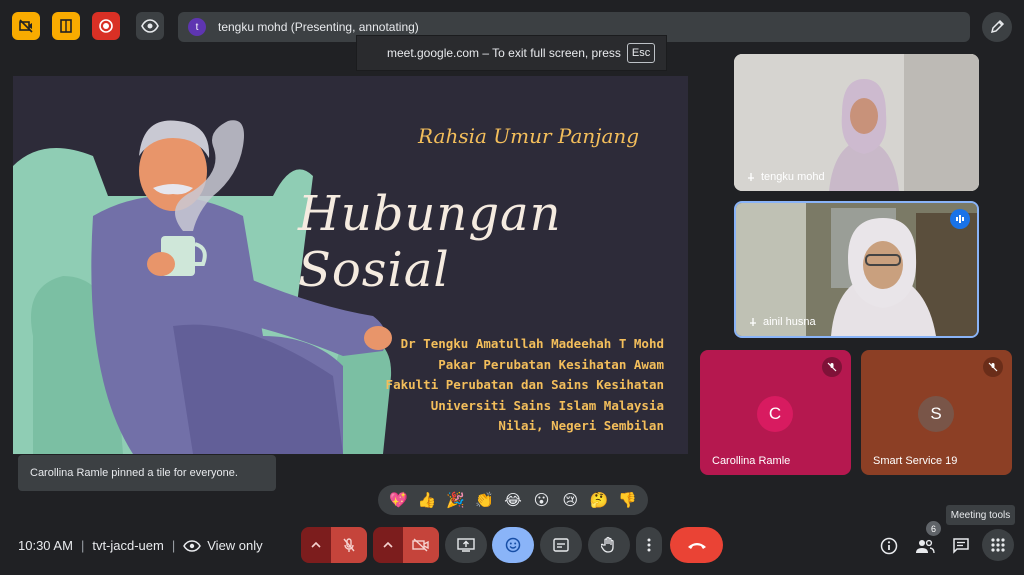 The image size is (1024, 575). I want to click on participant-name: ainil husna, so click(782, 322).